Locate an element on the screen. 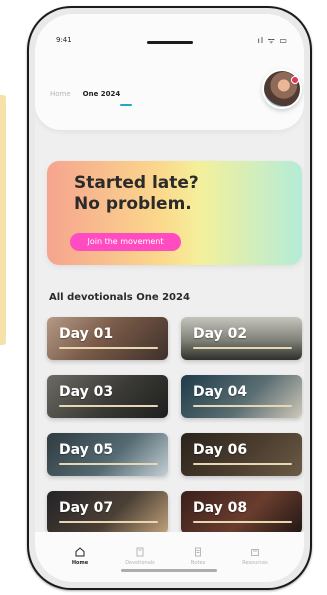 This screenshot has width=327, height=595. devotional-card-day-02: Day 02 is located at coordinates (241, 338).